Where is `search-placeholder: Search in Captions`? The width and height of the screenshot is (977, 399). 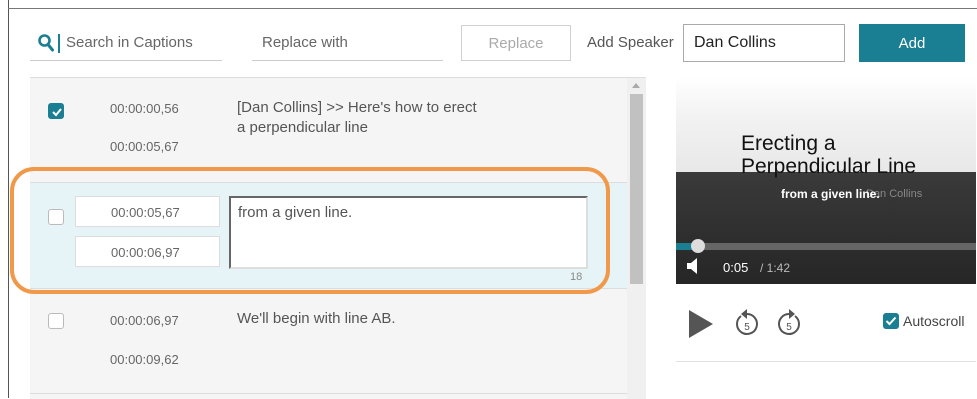
search-placeholder: Search in Captions is located at coordinates (129, 42).